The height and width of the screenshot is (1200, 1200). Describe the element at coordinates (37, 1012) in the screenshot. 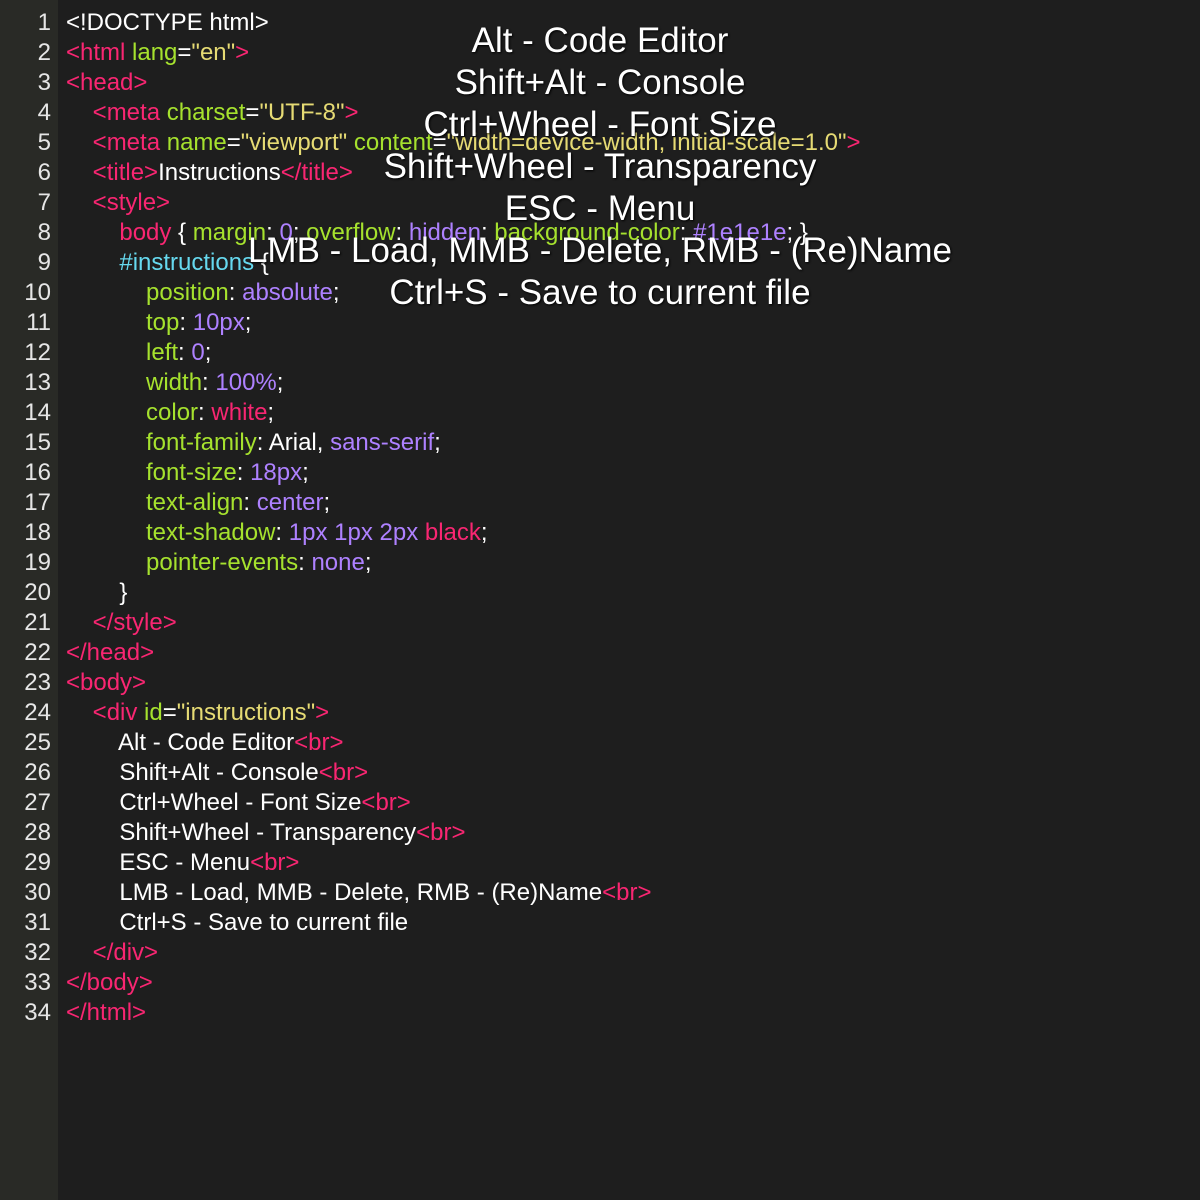

I see `line-number: 34` at that location.